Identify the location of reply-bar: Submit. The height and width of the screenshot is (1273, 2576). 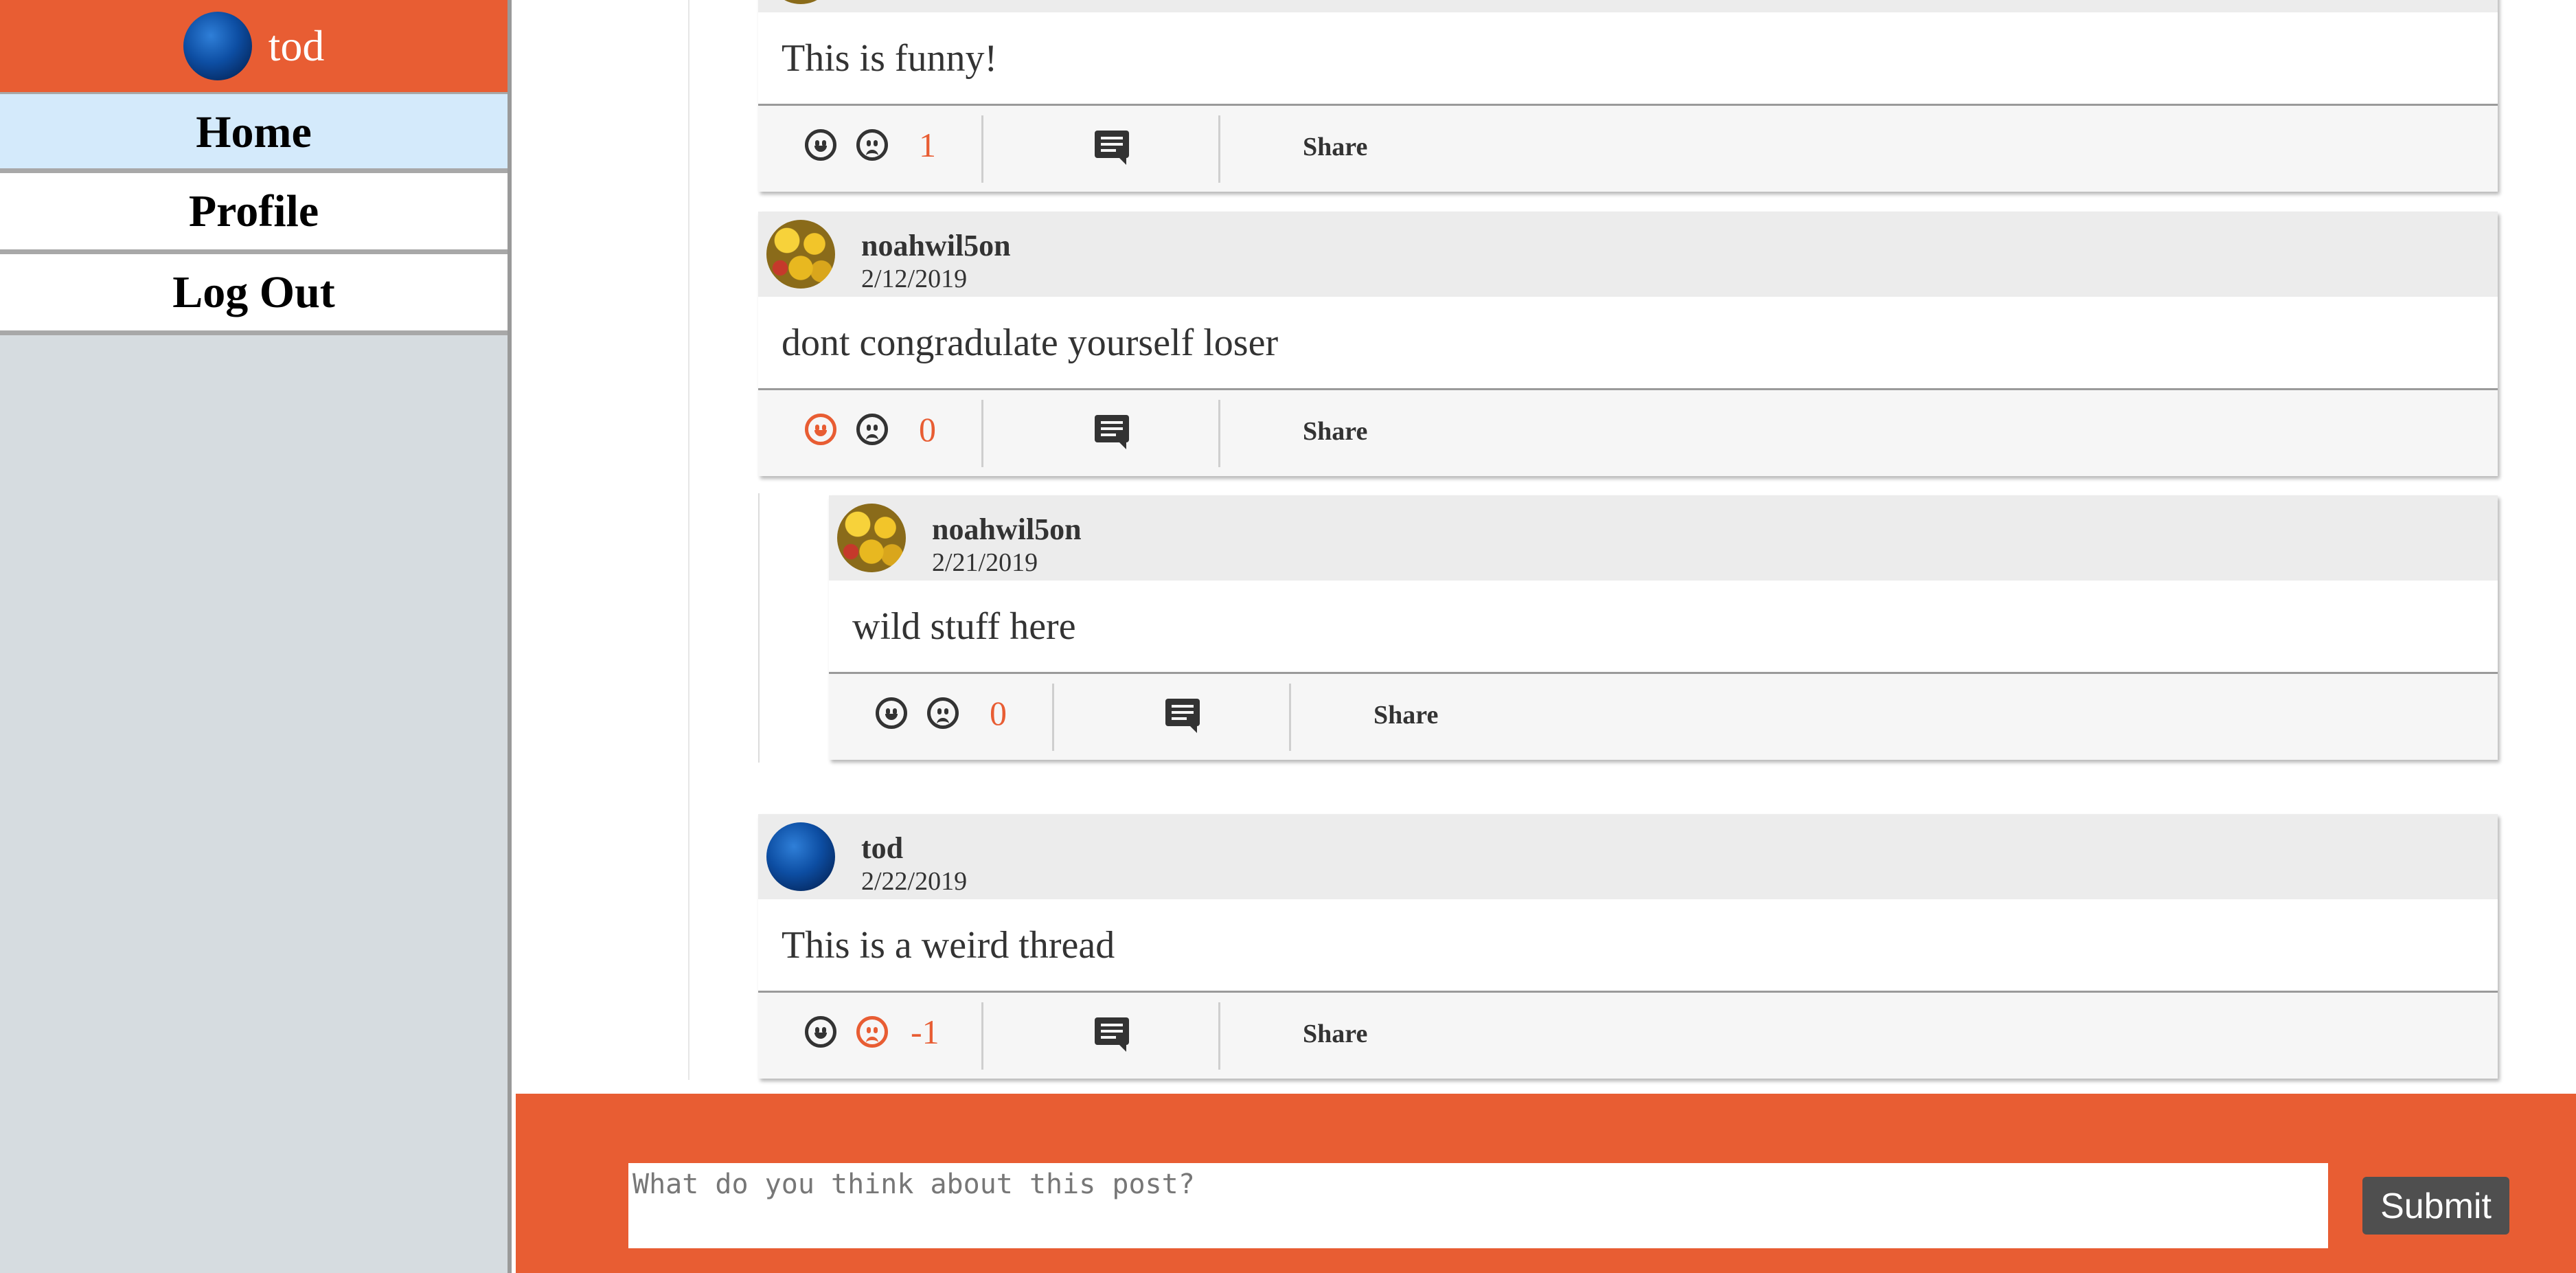
(1546, 1183).